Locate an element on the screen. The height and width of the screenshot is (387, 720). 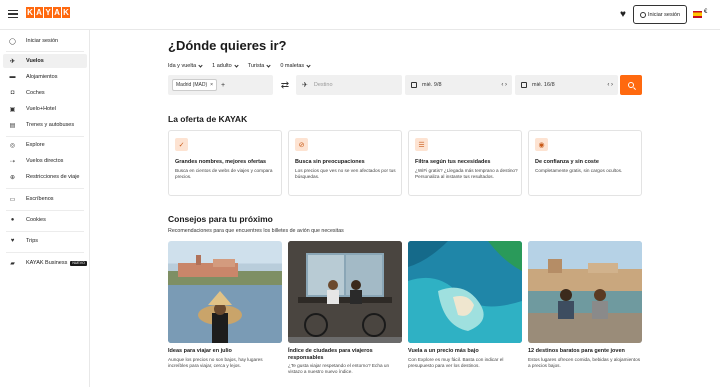
chat-icon: ▭ is located at coordinates (12, 199).